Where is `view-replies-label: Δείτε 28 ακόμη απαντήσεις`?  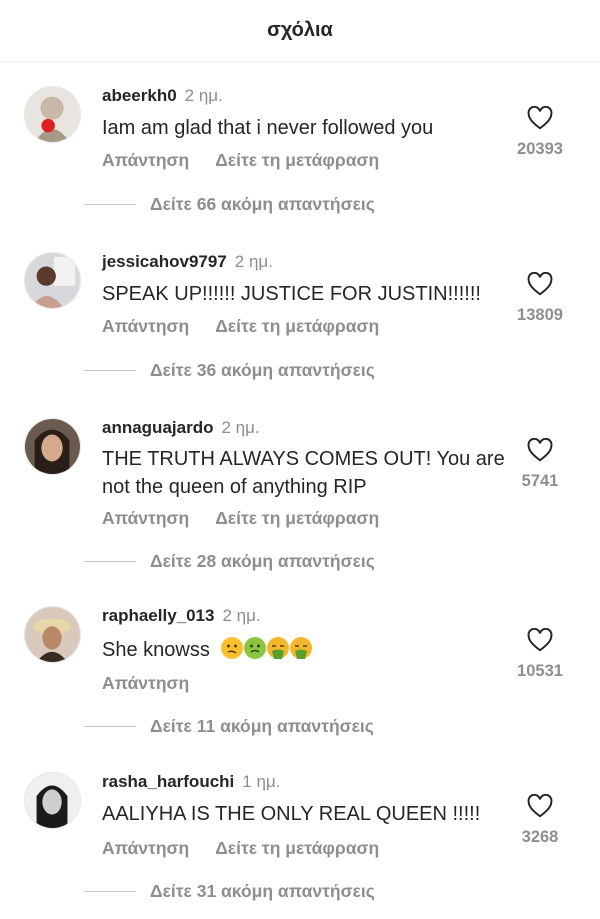
view-replies-label: Δείτε 28 ακόμη απαντήσεις is located at coordinates (262, 561).